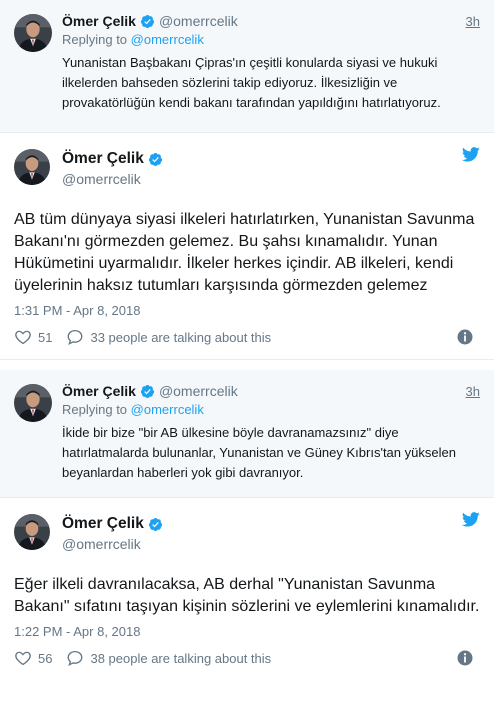  I want to click on like-button: 51, so click(33, 337).